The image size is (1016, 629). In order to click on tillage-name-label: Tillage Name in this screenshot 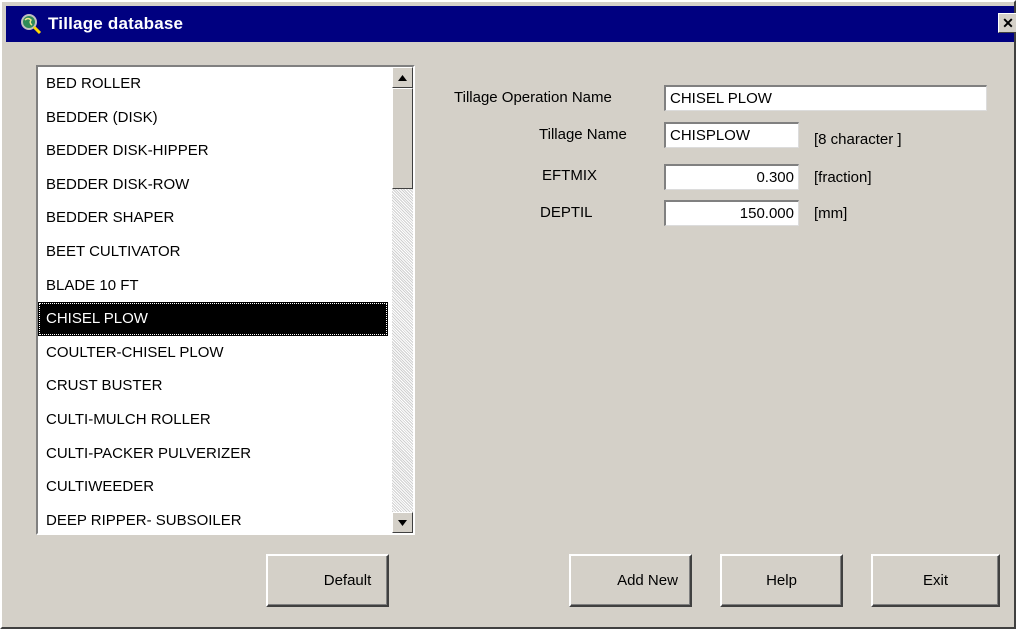, I will do `click(583, 134)`.